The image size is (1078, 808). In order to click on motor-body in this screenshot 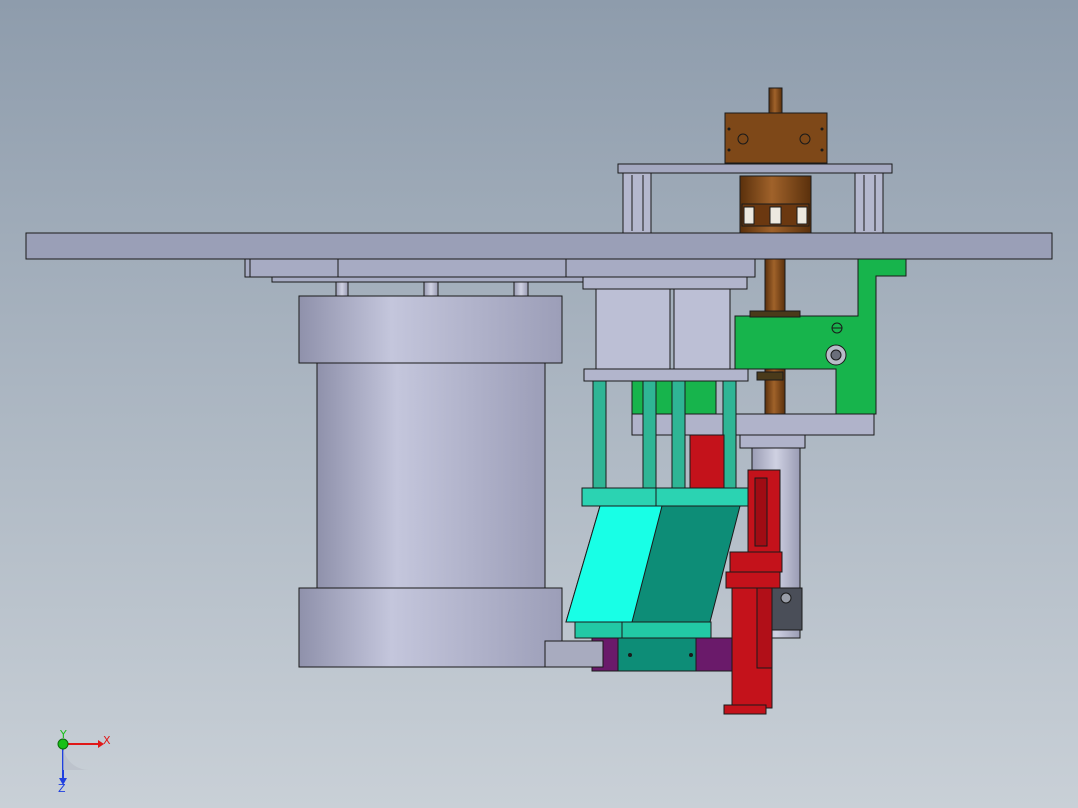, I will do `click(776, 138)`.